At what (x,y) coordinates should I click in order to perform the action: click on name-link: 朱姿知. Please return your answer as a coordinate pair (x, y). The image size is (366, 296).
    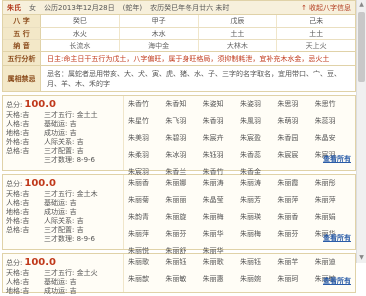
    Looking at the image, I should click on (221, 104).